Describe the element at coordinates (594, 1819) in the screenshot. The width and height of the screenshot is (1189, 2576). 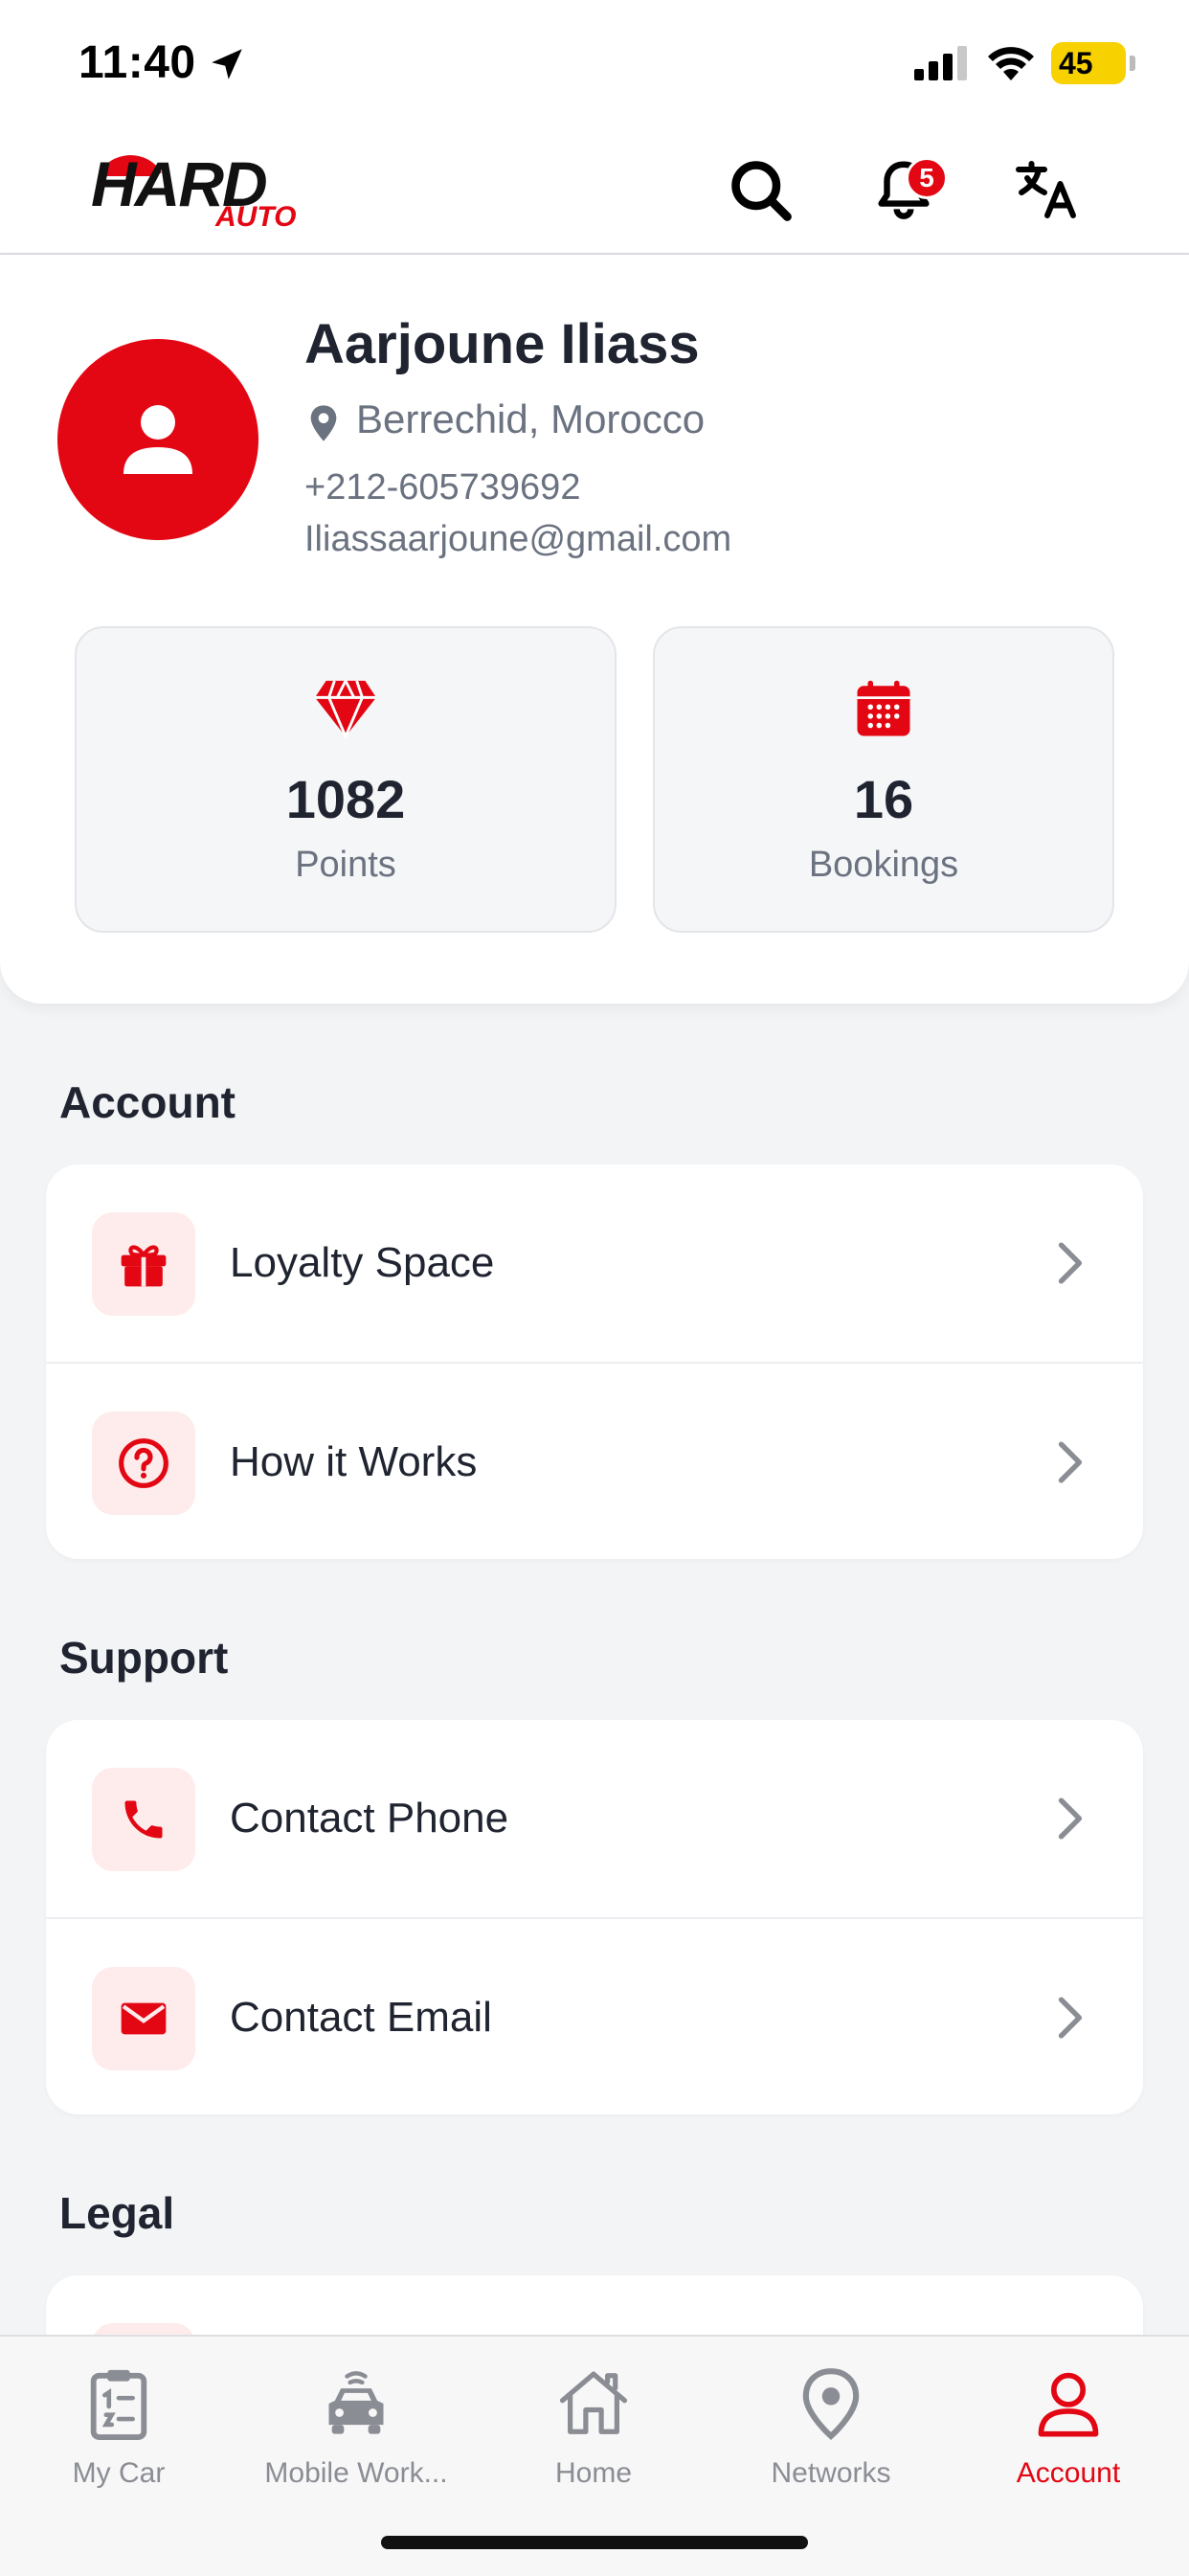
I see `menu-item-contact-phone: Contact Phone` at that location.